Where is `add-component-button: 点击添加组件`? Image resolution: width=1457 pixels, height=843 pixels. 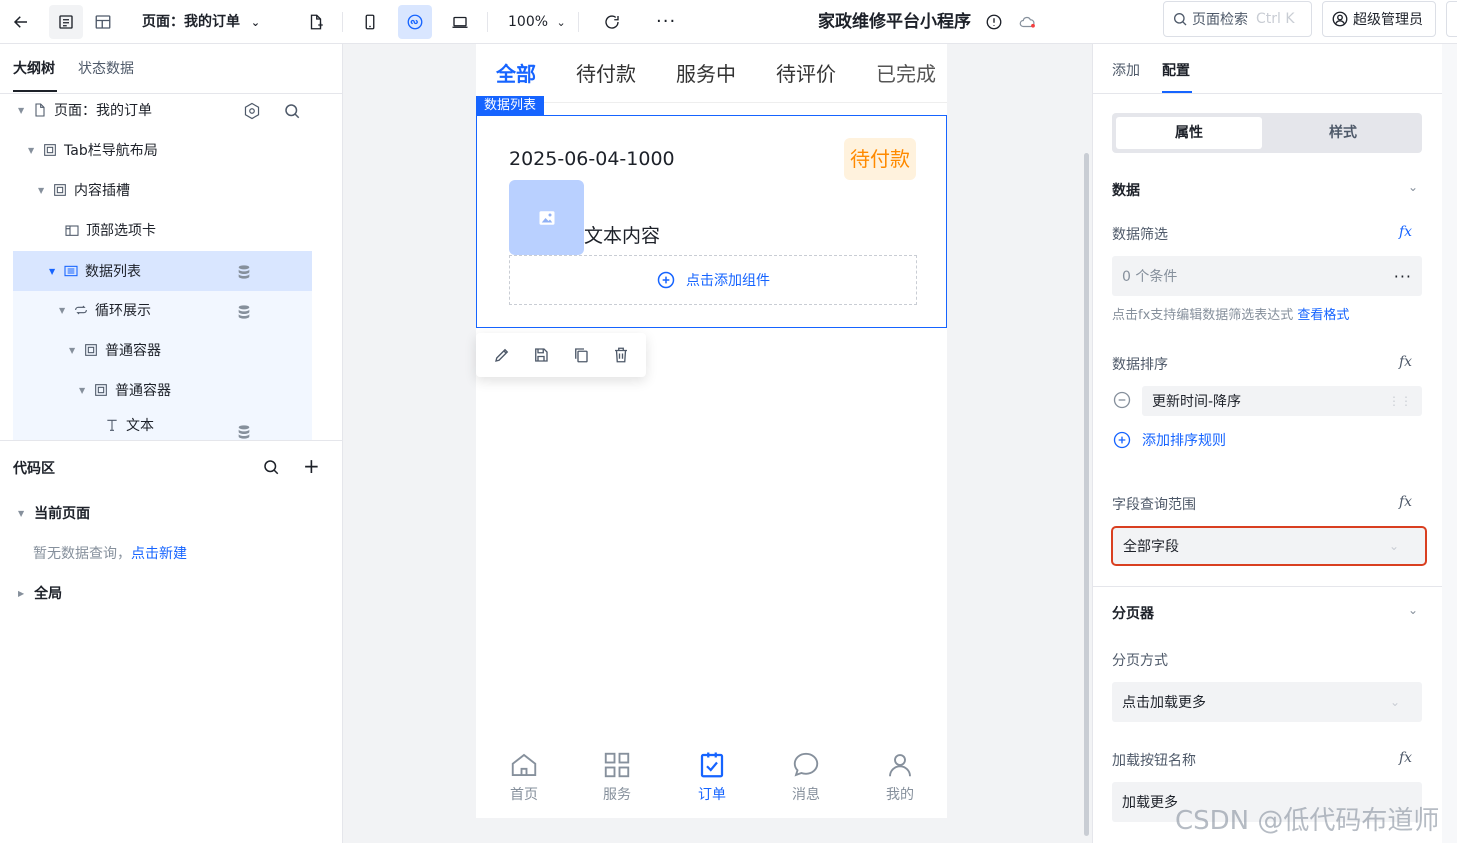
add-component-button: 点击添加组件 is located at coordinates (713, 280).